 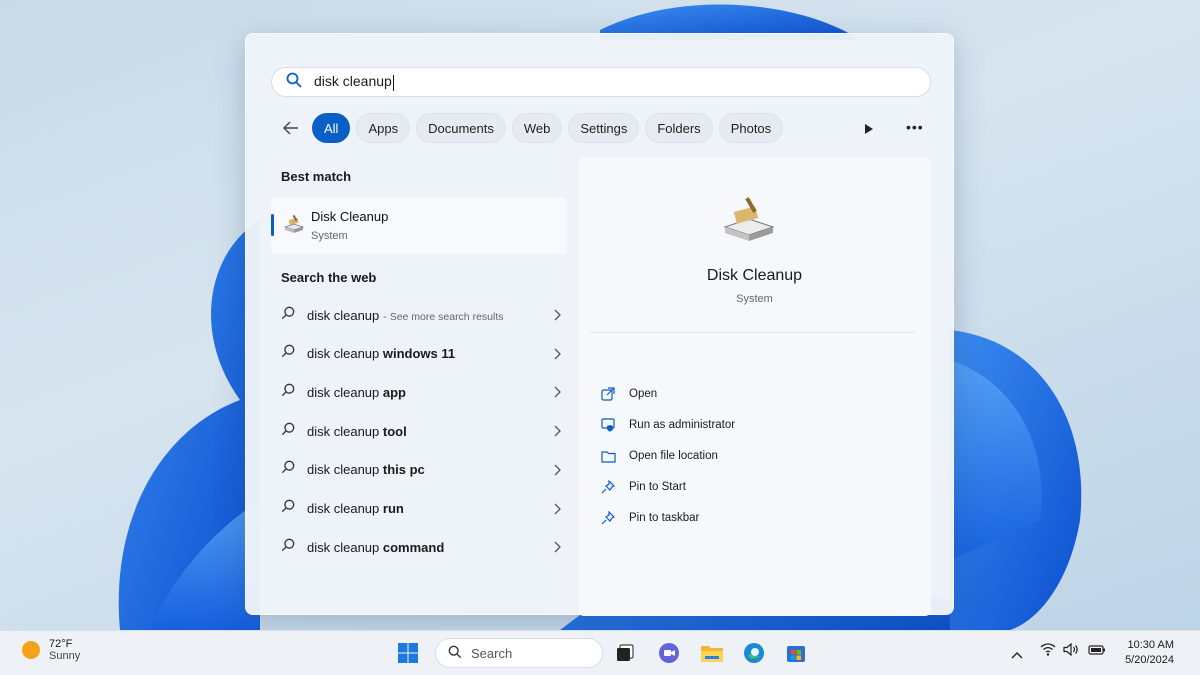 What do you see at coordinates (408, 653) in the screenshot?
I see `windows-start-icon` at bounding box center [408, 653].